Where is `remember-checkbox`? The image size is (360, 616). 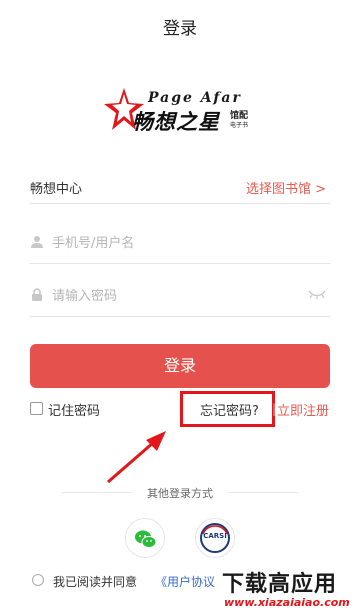 remember-checkbox is located at coordinates (36, 408).